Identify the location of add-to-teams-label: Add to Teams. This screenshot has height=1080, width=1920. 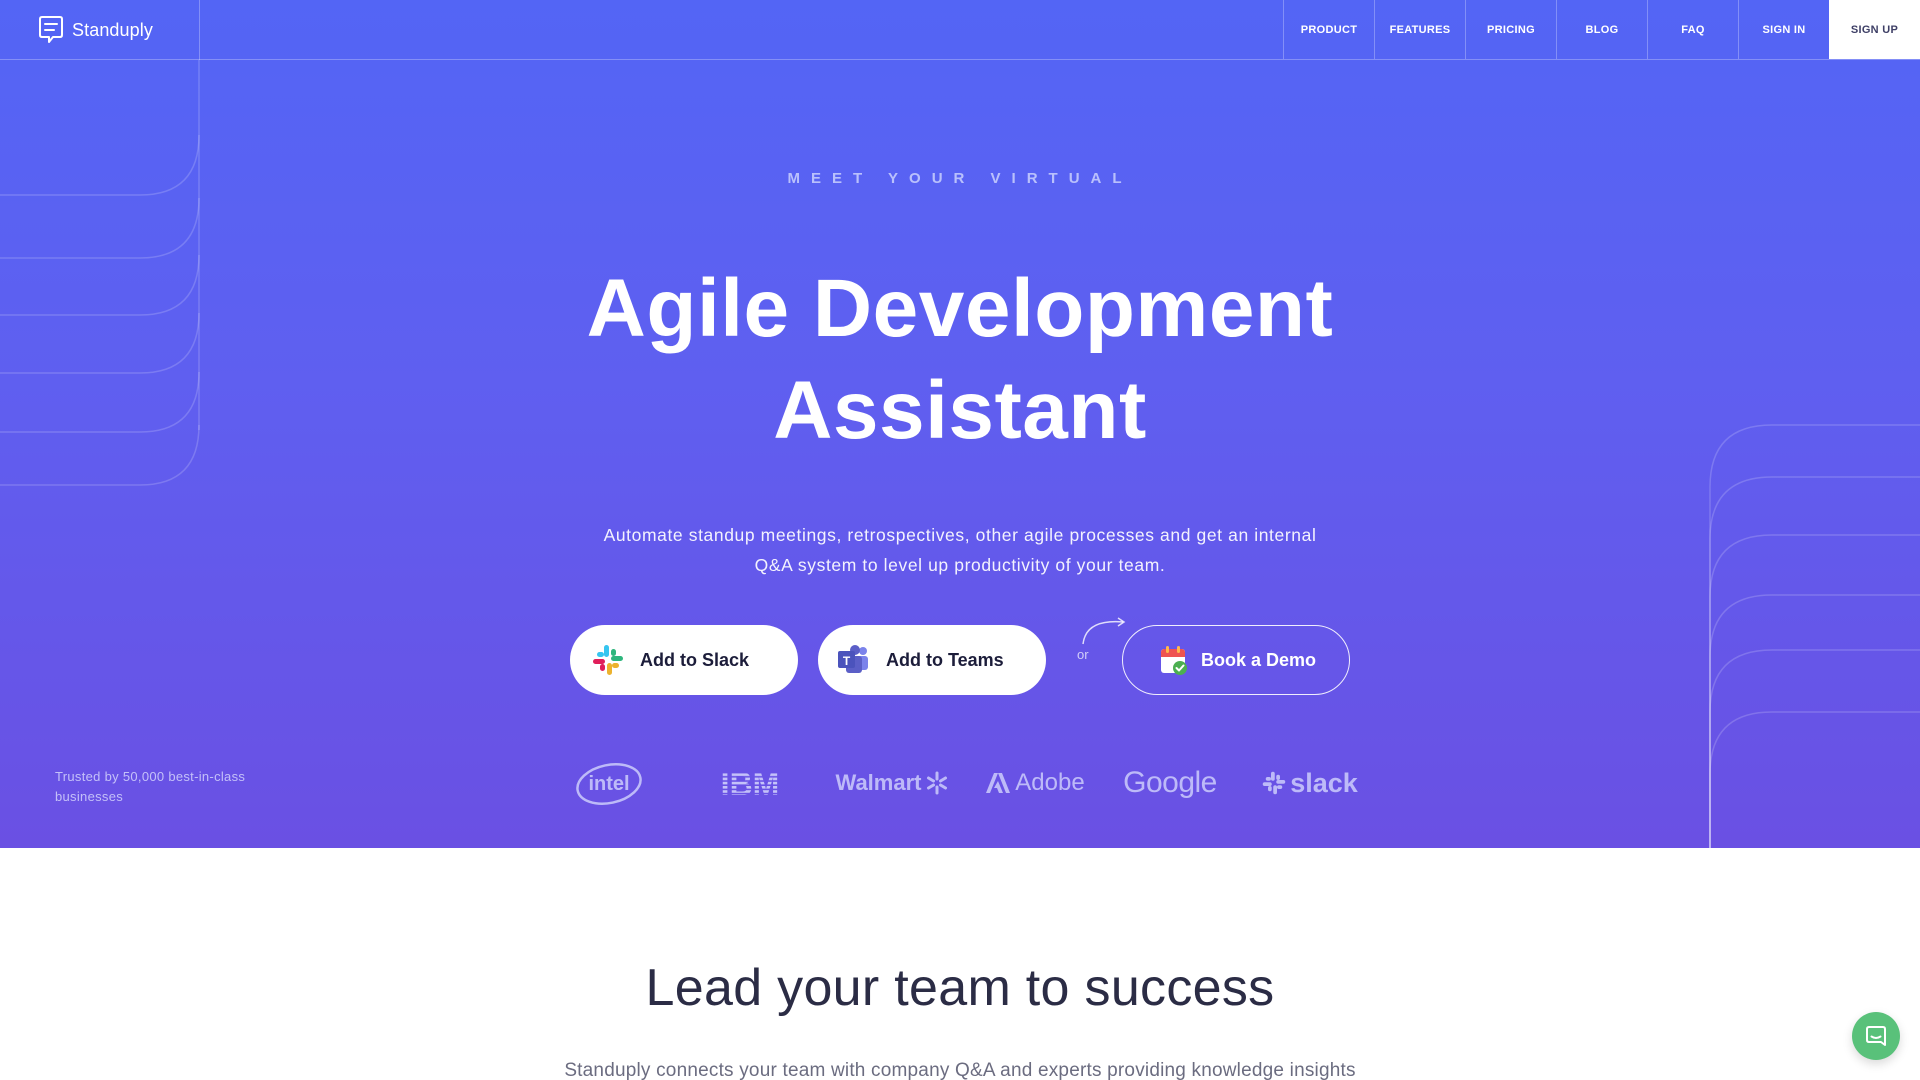
(945, 659).